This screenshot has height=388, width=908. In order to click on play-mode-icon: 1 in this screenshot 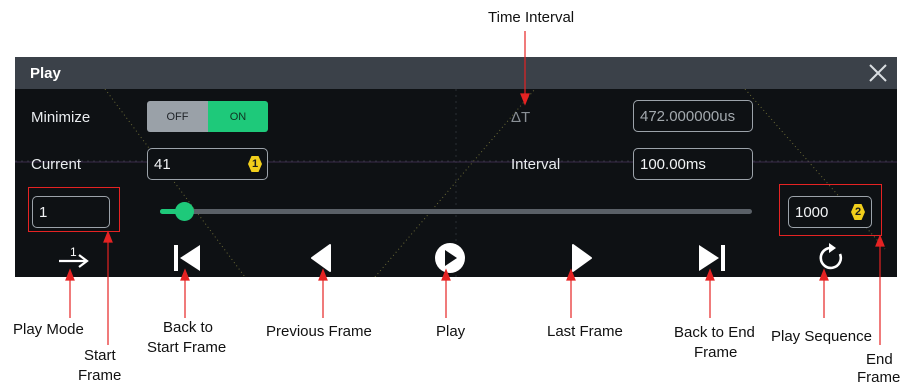, I will do `click(74, 256)`.